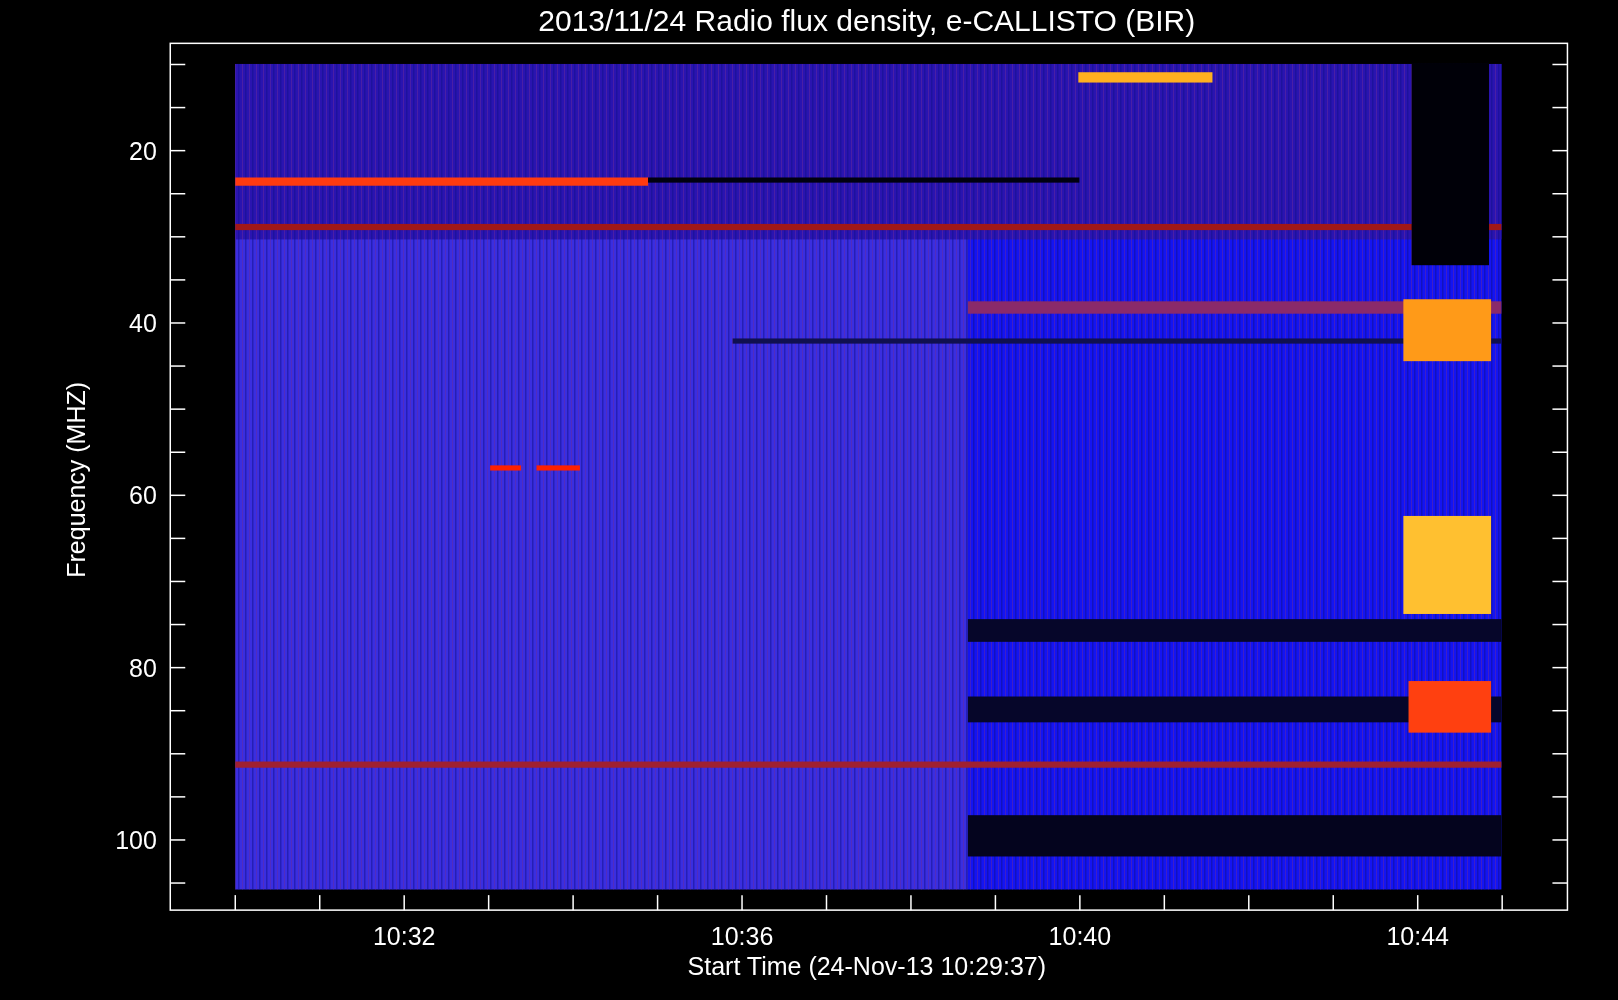 The height and width of the screenshot is (1000, 1618). I want to click on axis-tick-label: 100, so click(136, 839).